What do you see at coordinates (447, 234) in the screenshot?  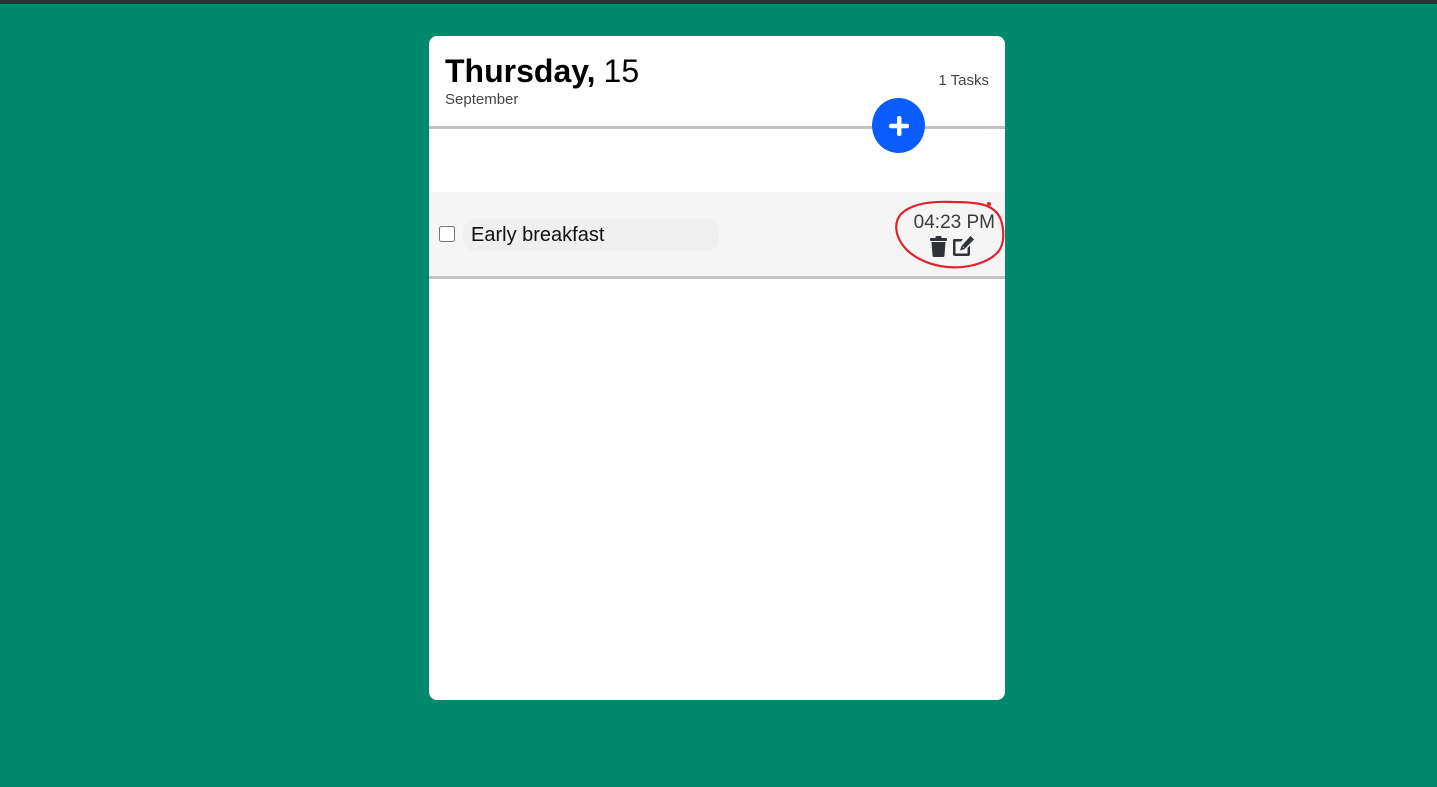 I see `task-checkbox` at bounding box center [447, 234].